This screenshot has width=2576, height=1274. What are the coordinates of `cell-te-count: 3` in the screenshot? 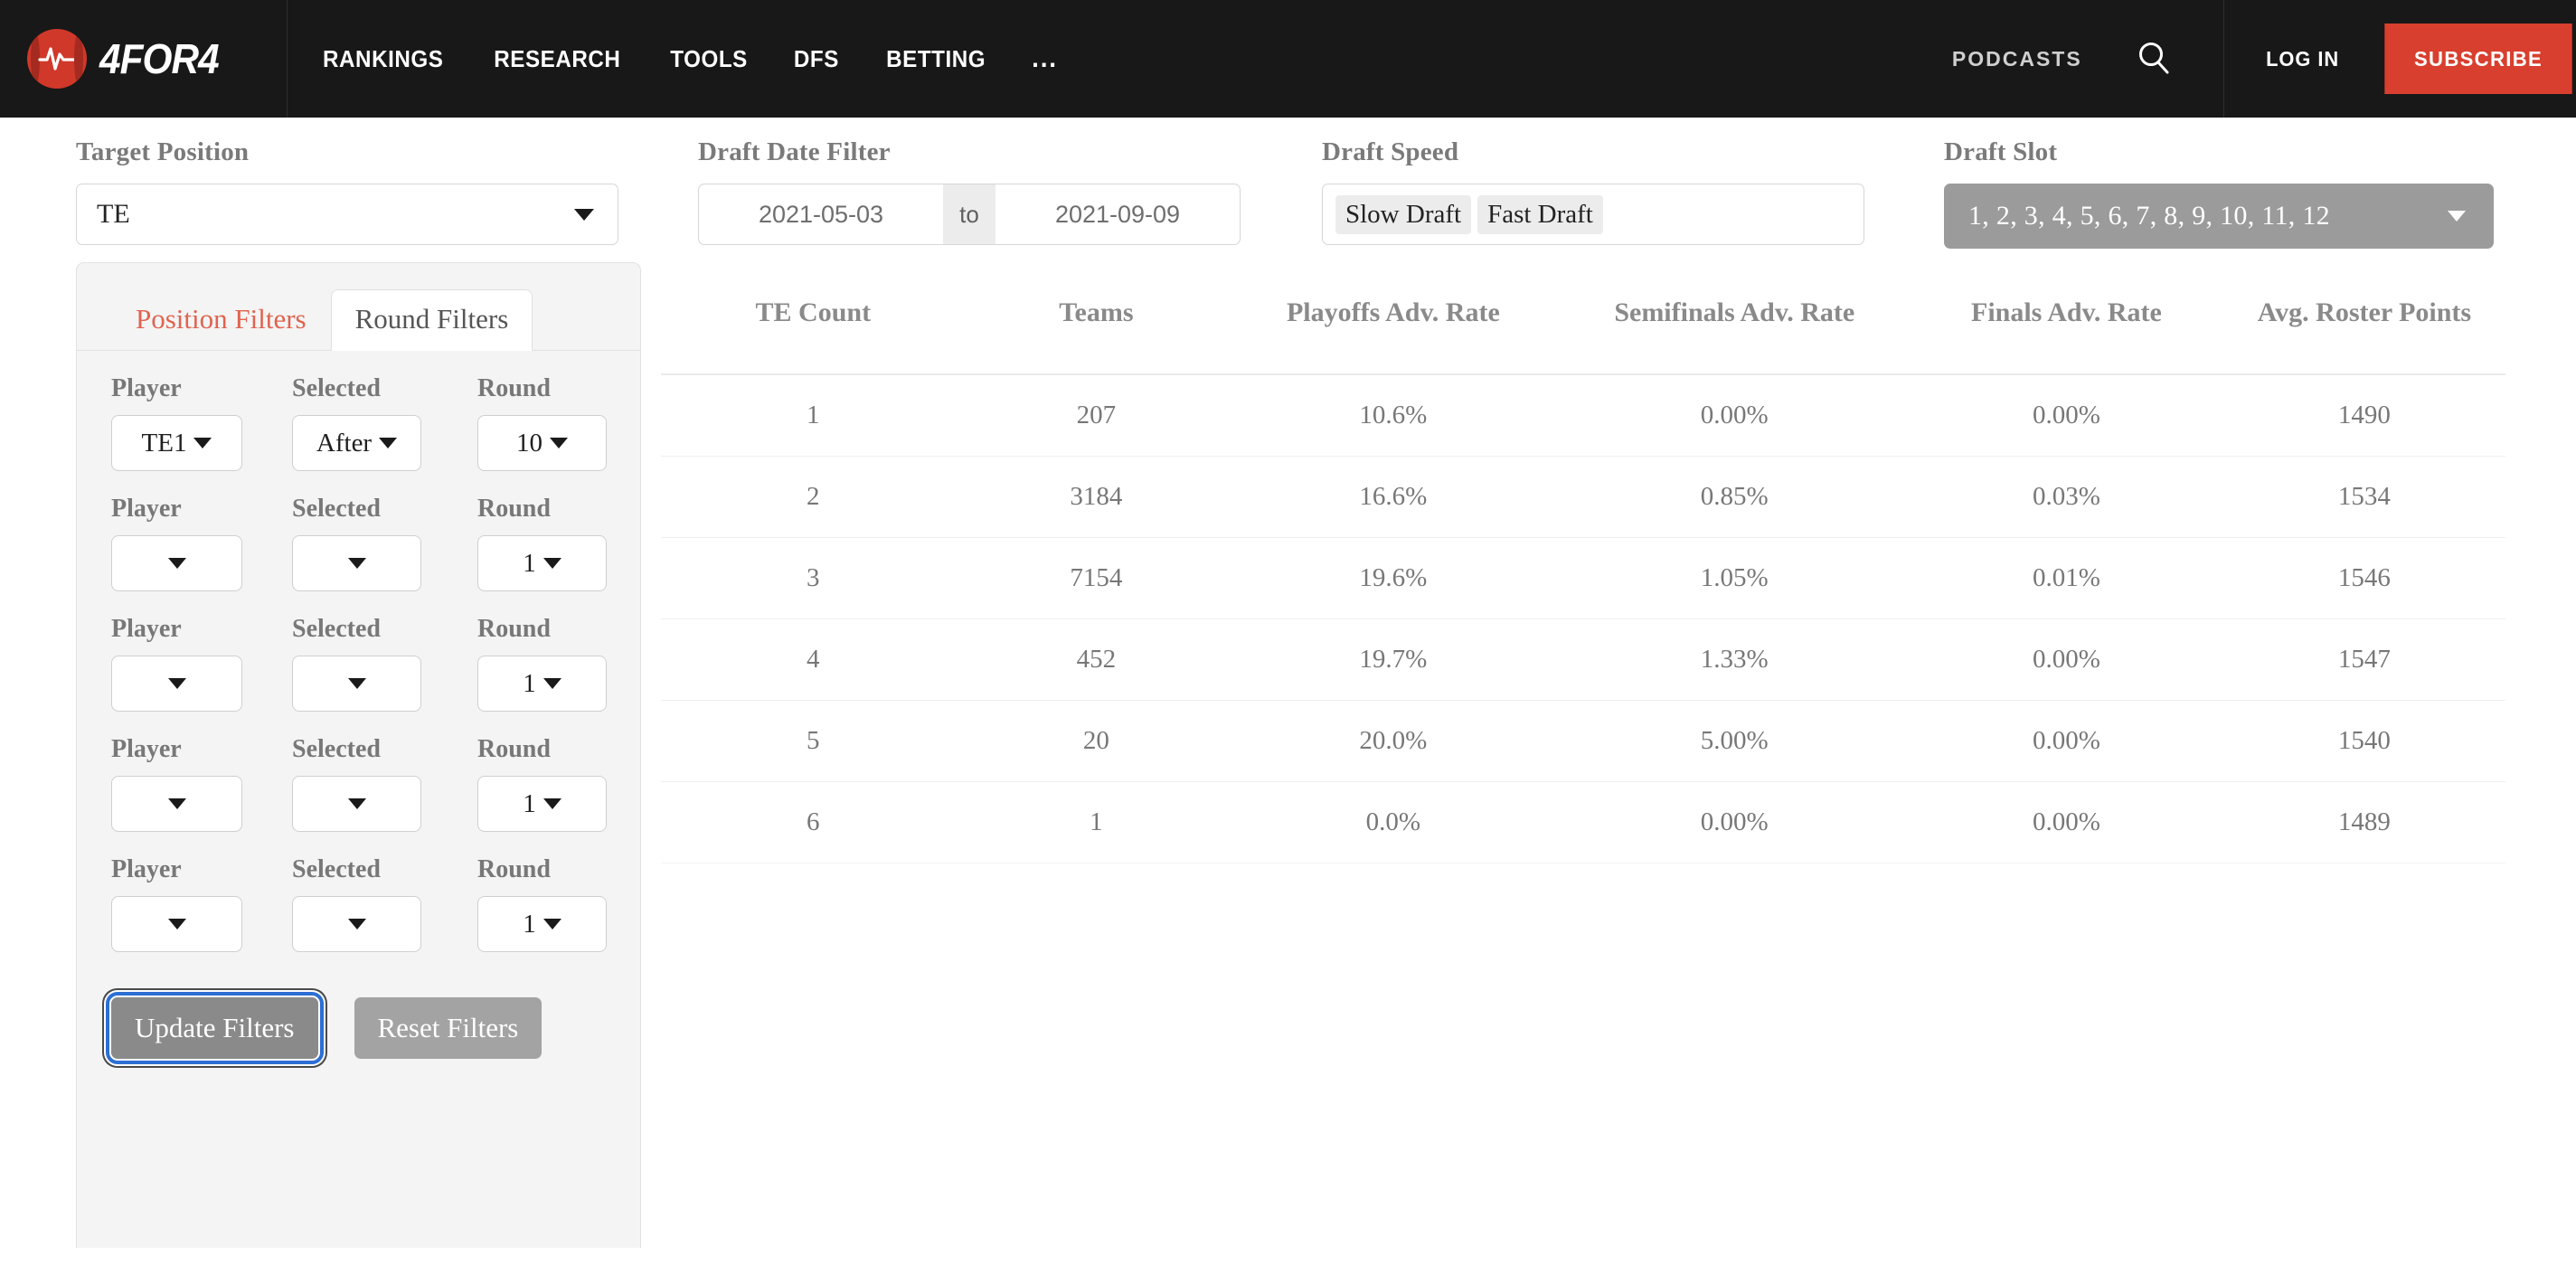 It's located at (813, 578).